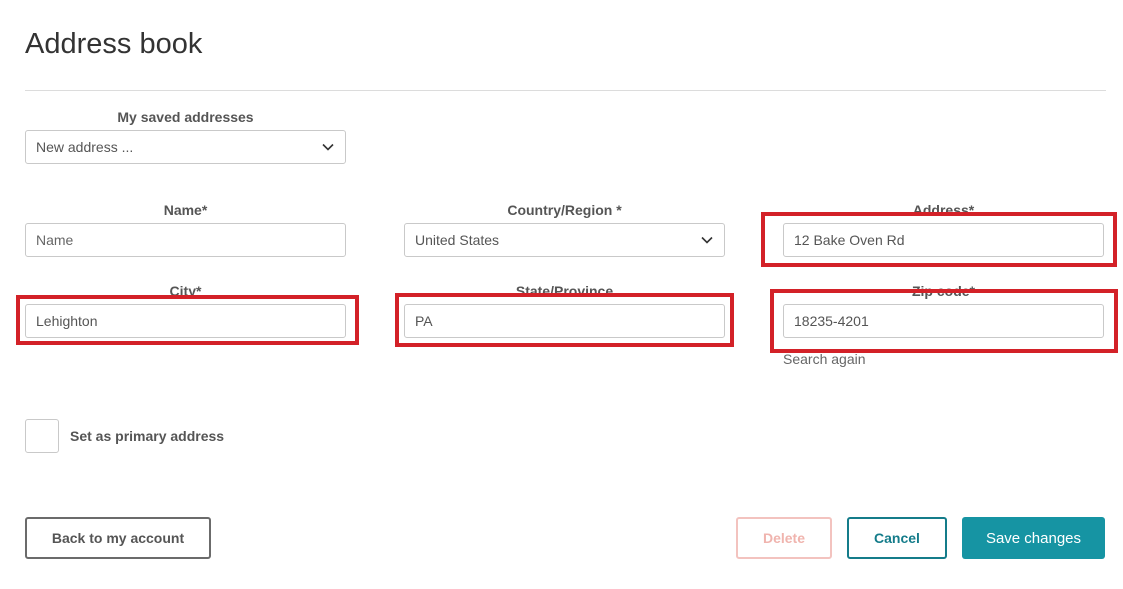 This screenshot has height=589, width=1123. What do you see at coordinates (564, 210) in the screenshot?
I see `country-label: Country/Region *` at bounding box center [564, 210].